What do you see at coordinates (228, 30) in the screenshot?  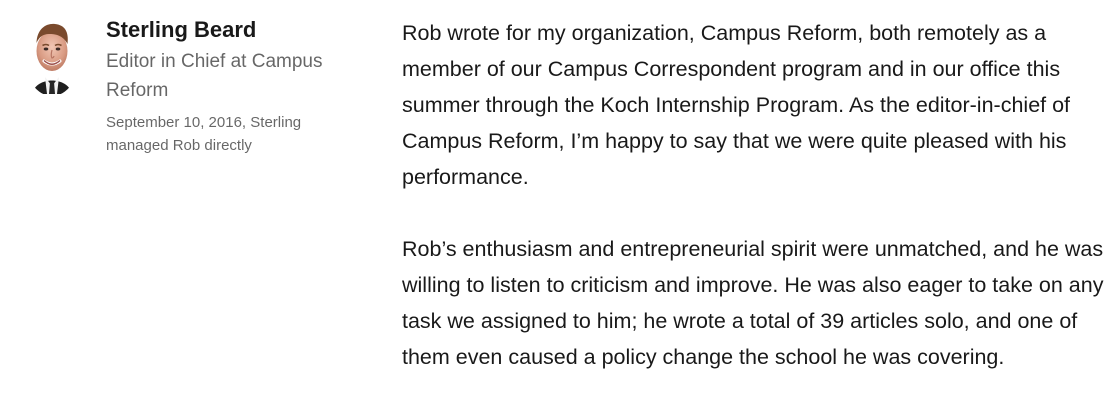 I see `recommender-name: Sterling Beard` at bounding box center [228, 30].